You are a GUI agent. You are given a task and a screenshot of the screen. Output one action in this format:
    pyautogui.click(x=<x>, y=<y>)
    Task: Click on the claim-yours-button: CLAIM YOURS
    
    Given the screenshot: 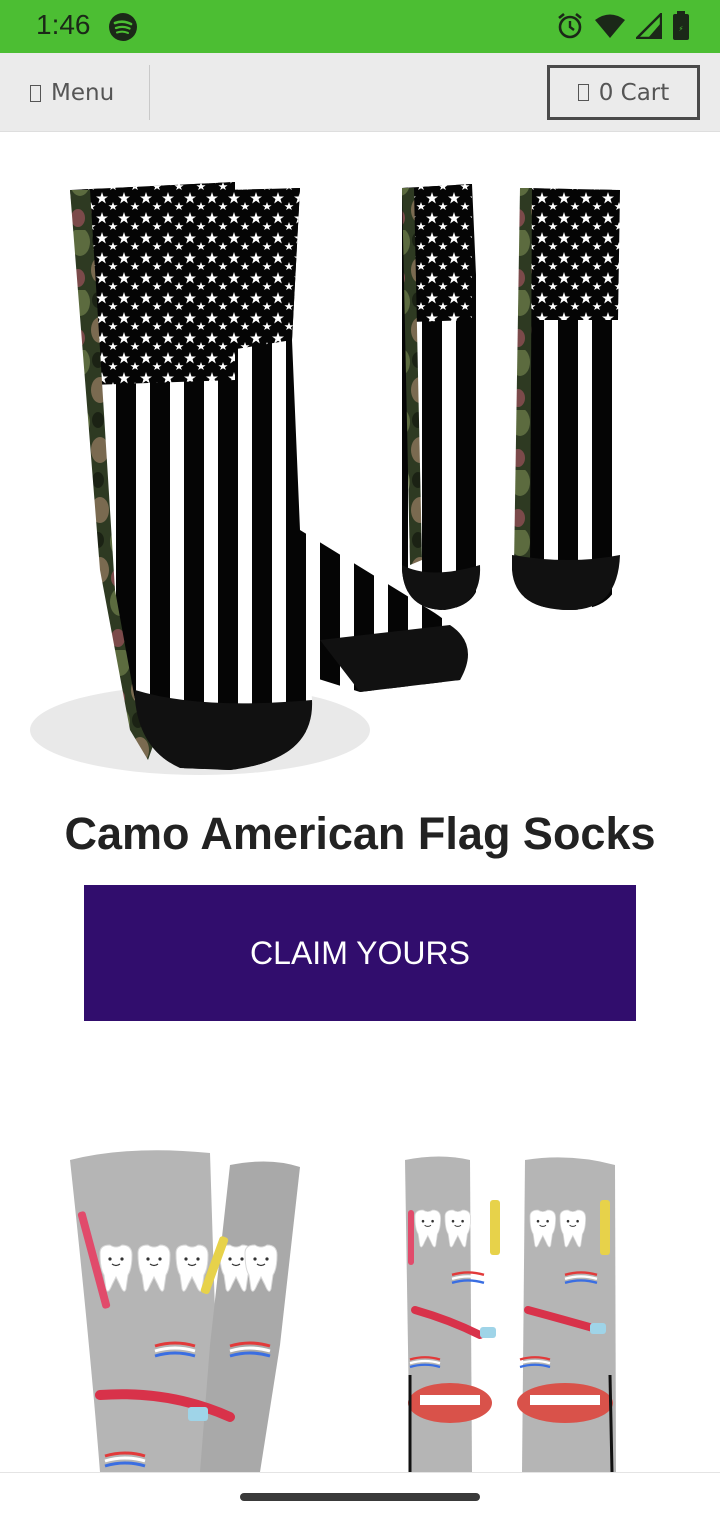 What is the action you would take?
    pyautogui.click(x=360, y=953)
    